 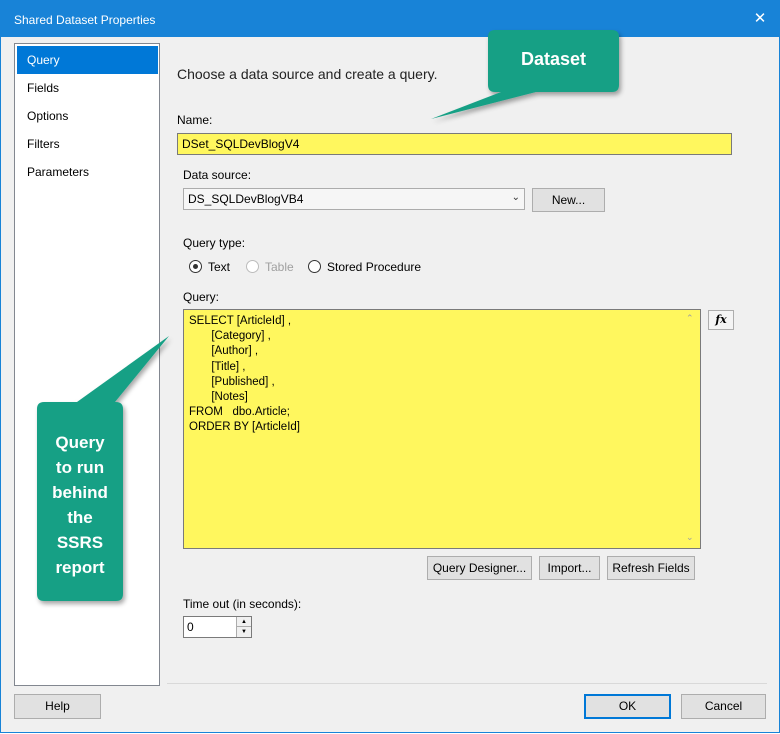 What do you see at coordinates (80, 505) in the screenshot?
I see `query-callout-text: Query to run behind the SSRS report` at bounding box center [80, 505].